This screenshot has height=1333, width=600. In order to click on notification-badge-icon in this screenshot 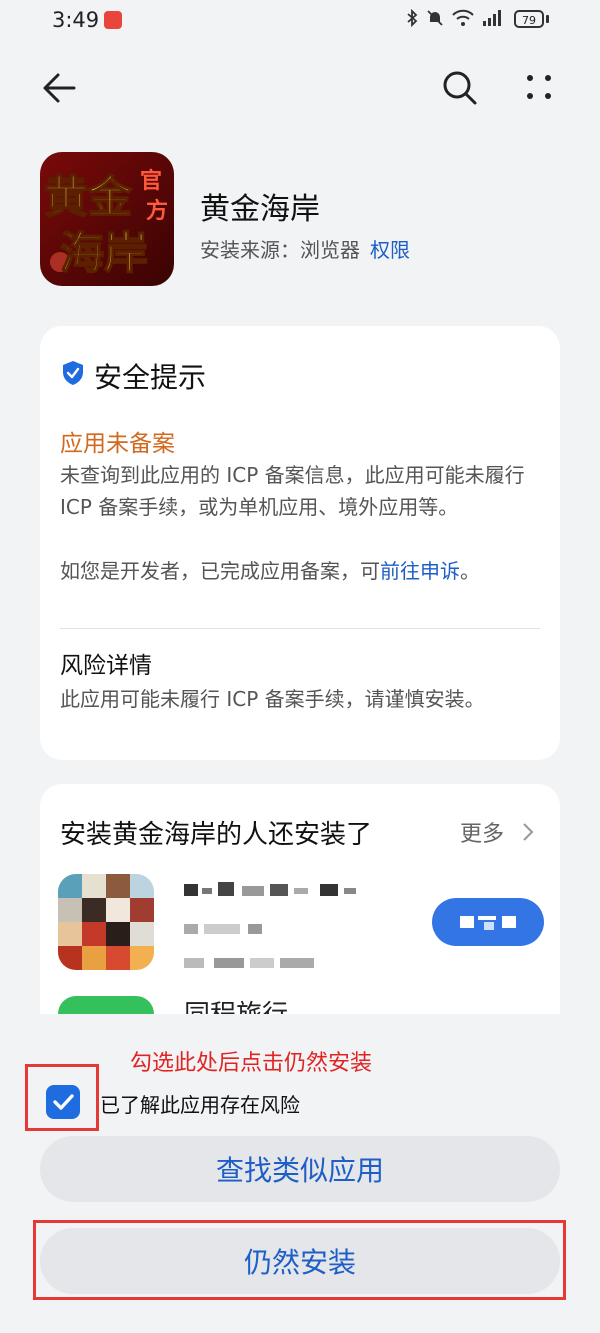, I will do `click(113, 20)`.